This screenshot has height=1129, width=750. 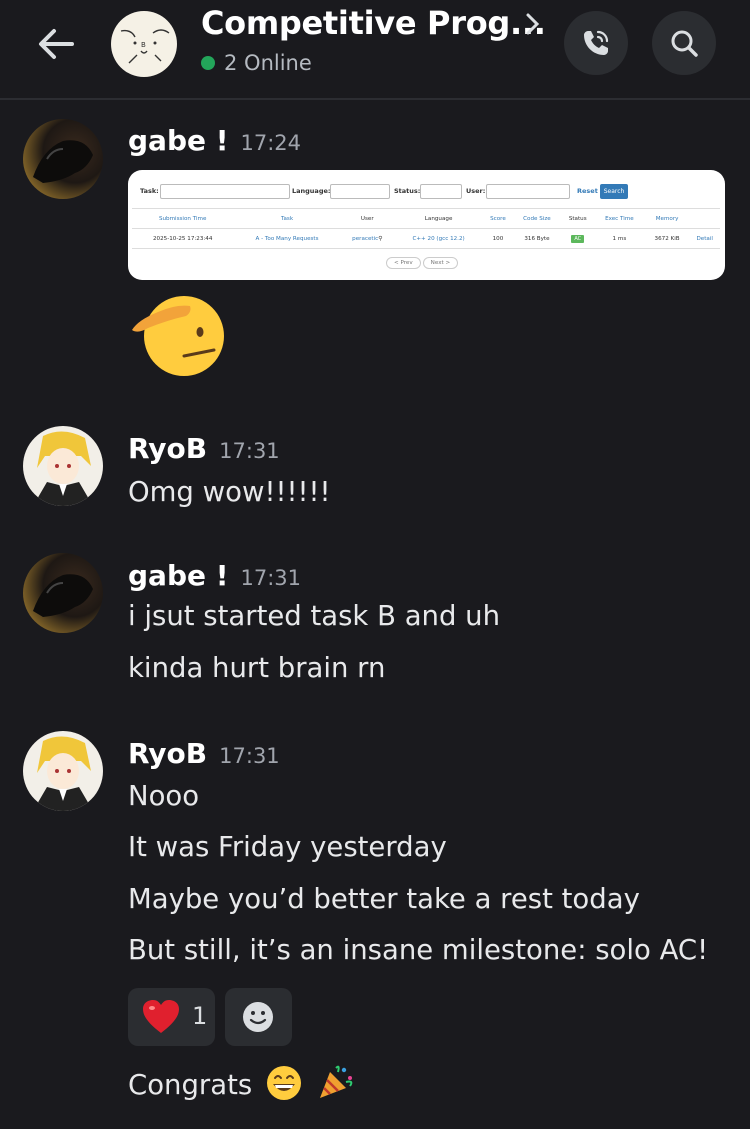 I want to click on column-header: Status, so click(x=578, y=218).